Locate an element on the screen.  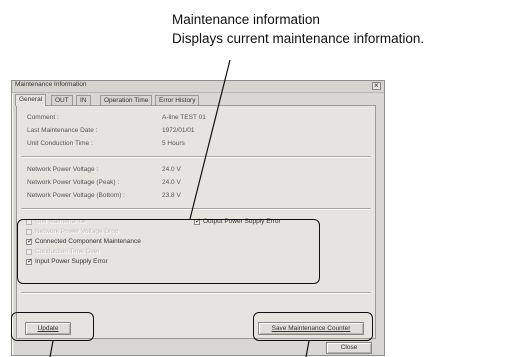
update-leader-line is located at coordinates (51, 348).